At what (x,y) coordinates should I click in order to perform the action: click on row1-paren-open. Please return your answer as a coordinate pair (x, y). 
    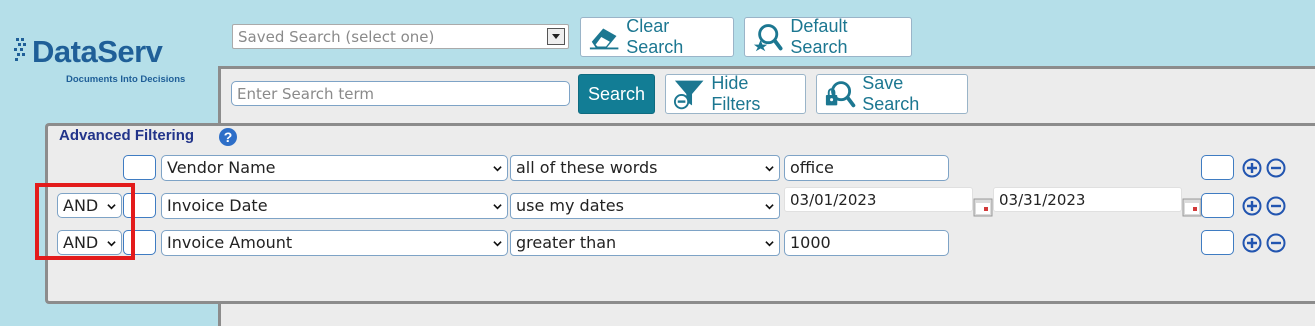
    Looking at the image, I should click on (139, 167).